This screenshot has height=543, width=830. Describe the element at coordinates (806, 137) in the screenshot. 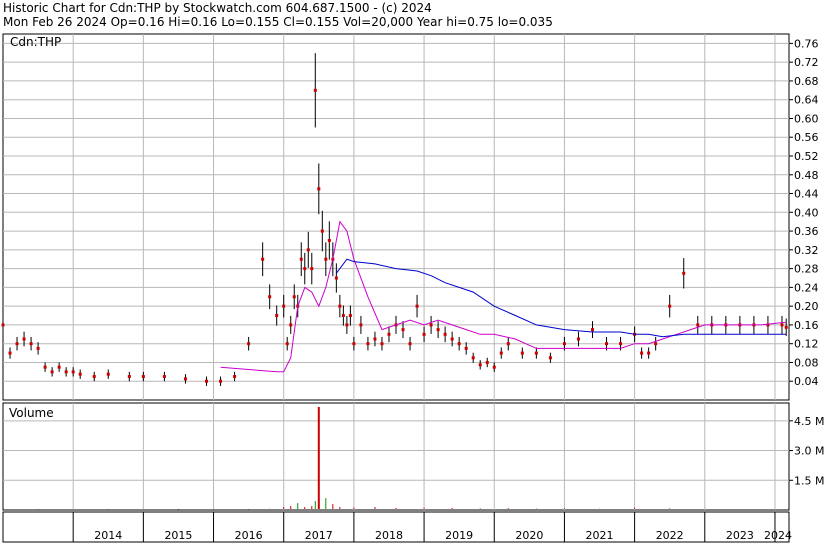

I see `price-tick-label: 0.56` at that location.